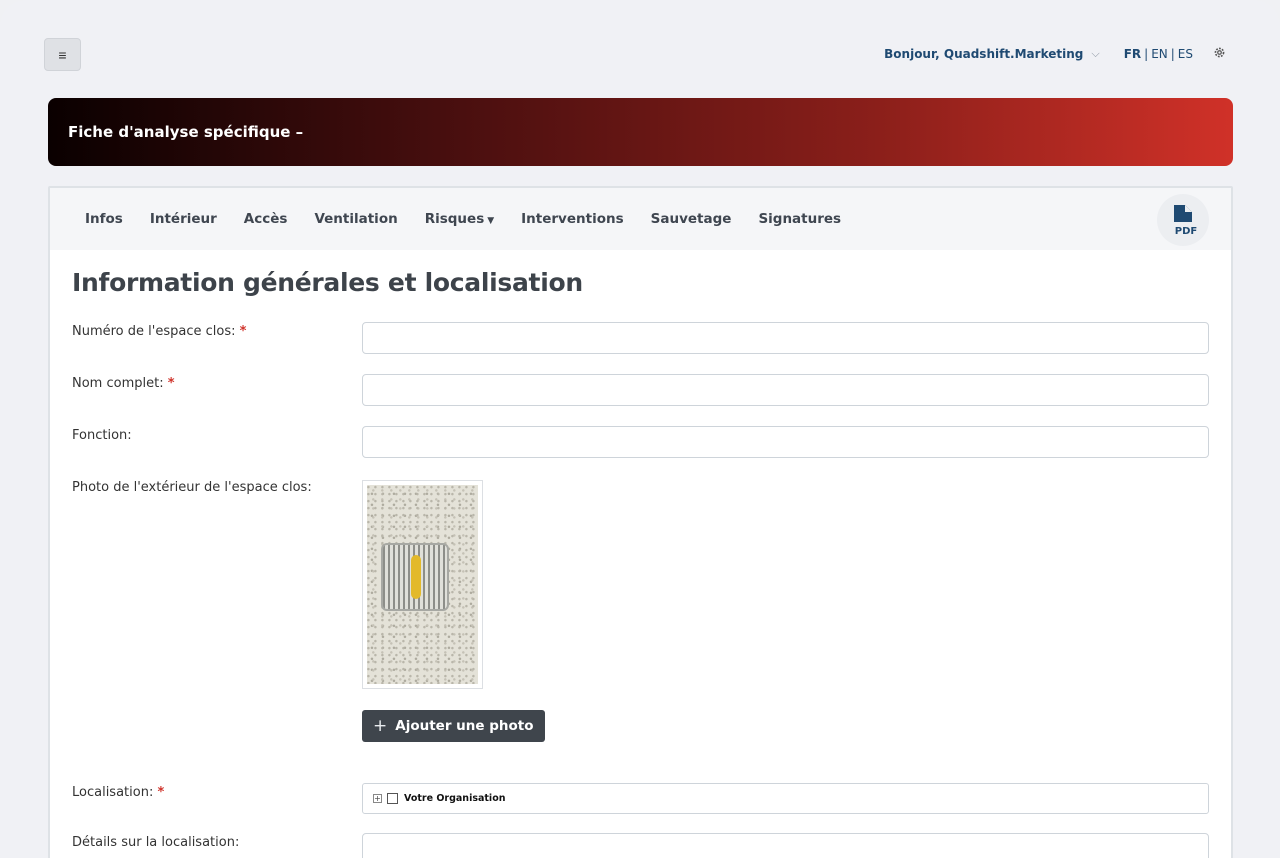 The width and height of the screenshot is (1280, 858). Describe the element at coordinates (785, 338) in the screenshot. I see `numero-input` at that location.